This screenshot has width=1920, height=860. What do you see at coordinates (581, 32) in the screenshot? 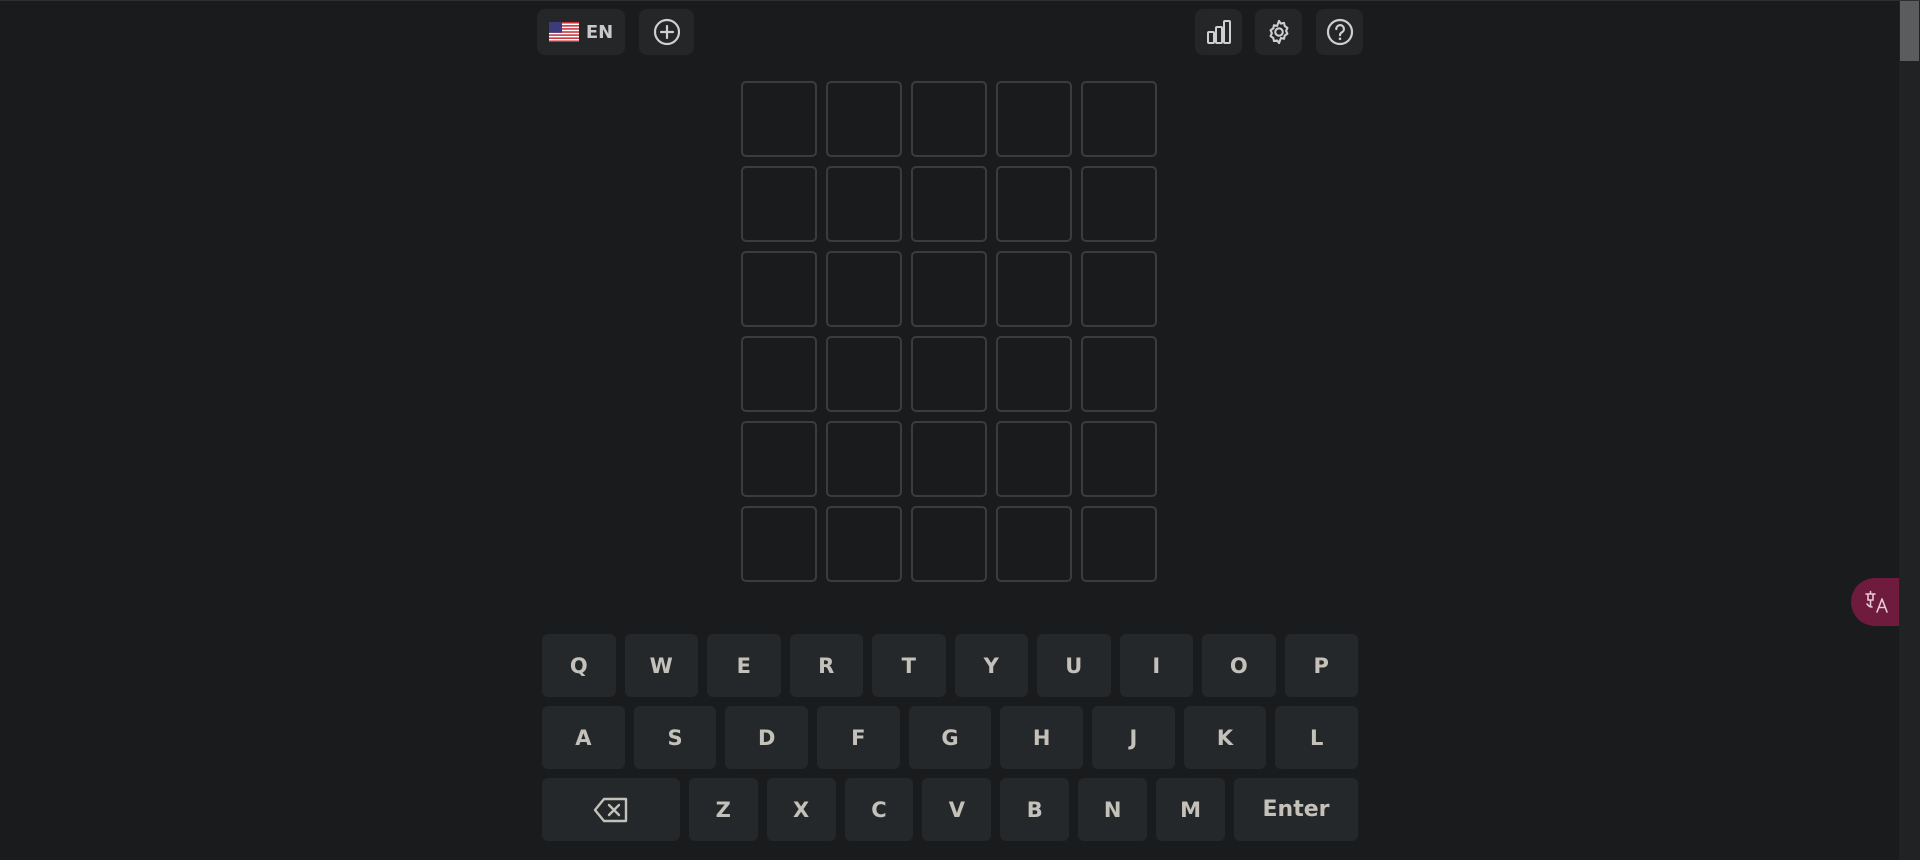
I see `language-button: EN` at bounding box center [581, 32].